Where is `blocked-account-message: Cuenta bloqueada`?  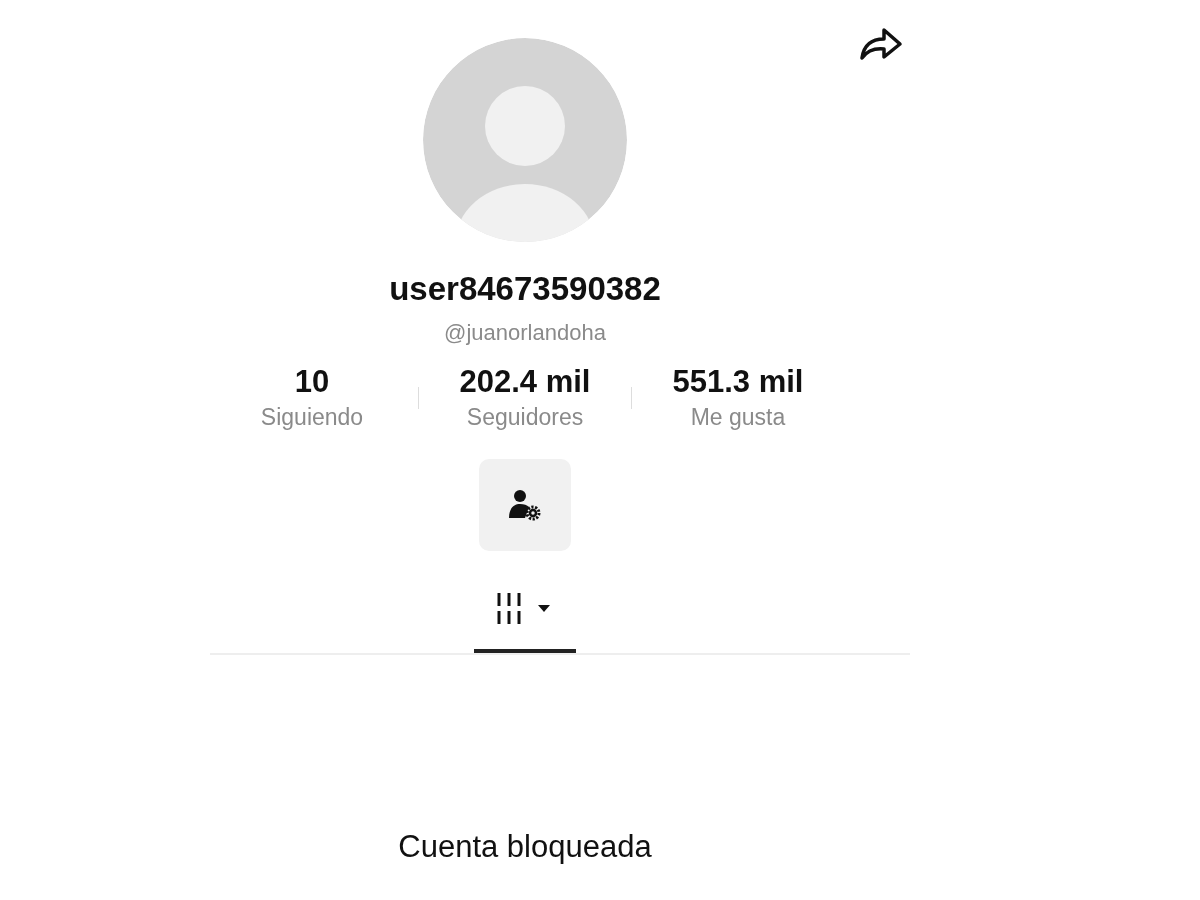
blocked-account-message: Cuenta bloqueada is located at coordinates (525, 847).